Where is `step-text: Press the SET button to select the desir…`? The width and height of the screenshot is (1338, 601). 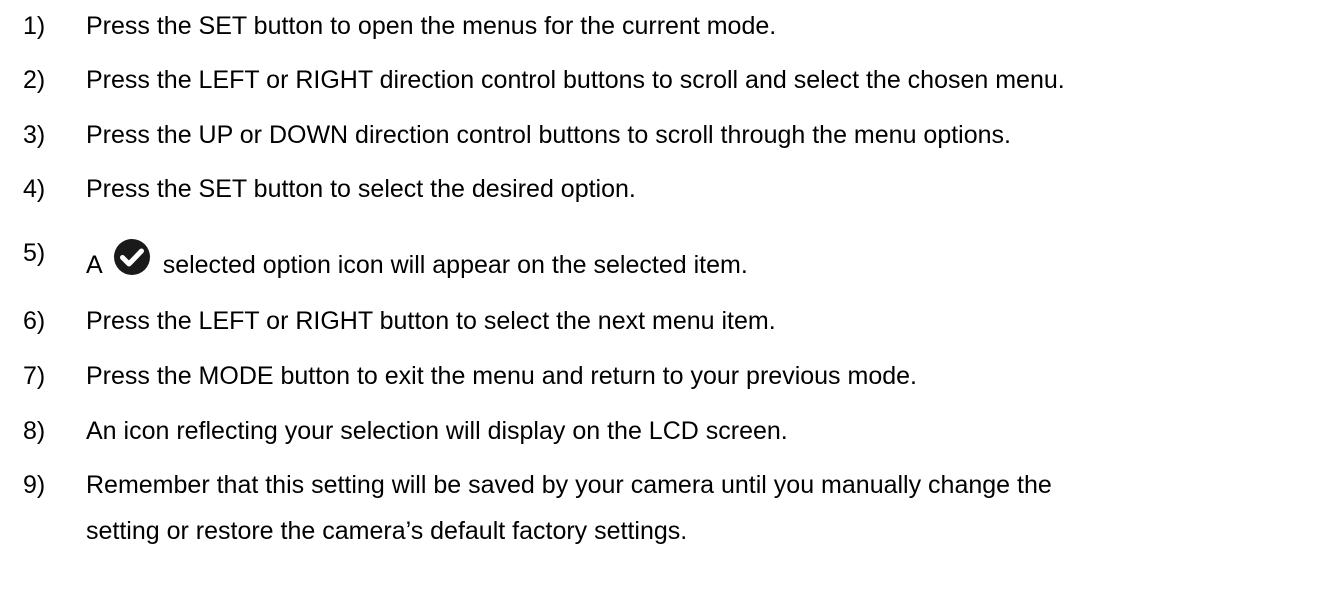 step-text: Press the SET button to select the desir… is located at coordinates (361, 189).